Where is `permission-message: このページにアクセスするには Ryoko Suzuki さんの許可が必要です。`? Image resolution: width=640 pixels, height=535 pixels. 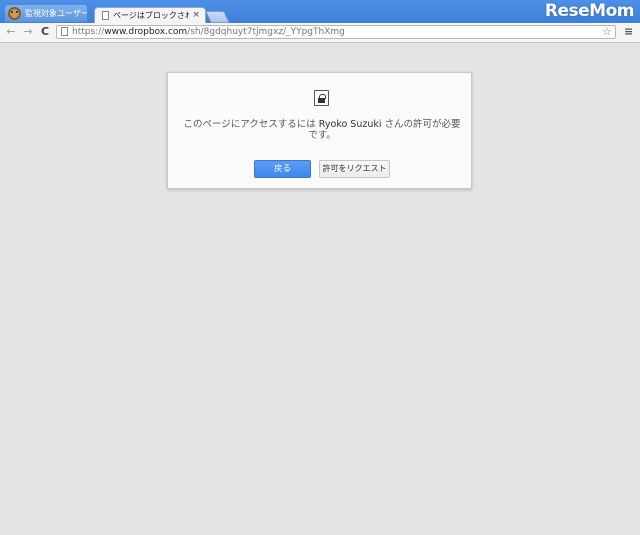
permission-message: このページにアクセスするには Ryoko Suzuki さんの許可が必要です。 is located at coordinates (322, 130).